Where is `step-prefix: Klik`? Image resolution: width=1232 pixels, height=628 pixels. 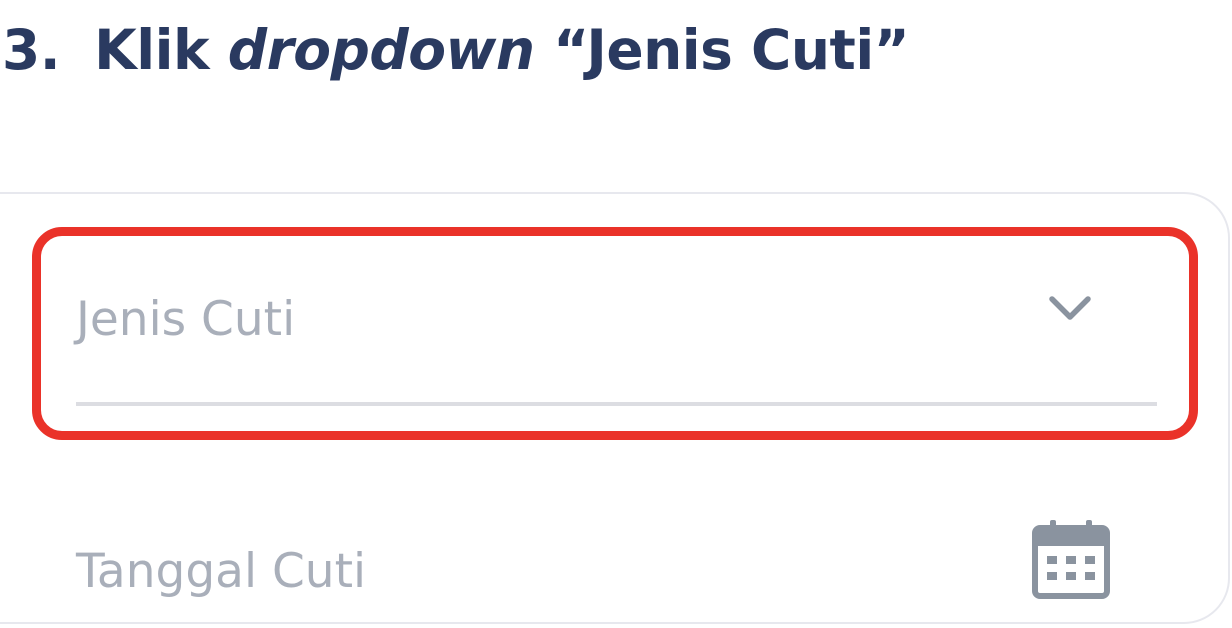
step-prefix: Klik is located at coordinates (152, 50).